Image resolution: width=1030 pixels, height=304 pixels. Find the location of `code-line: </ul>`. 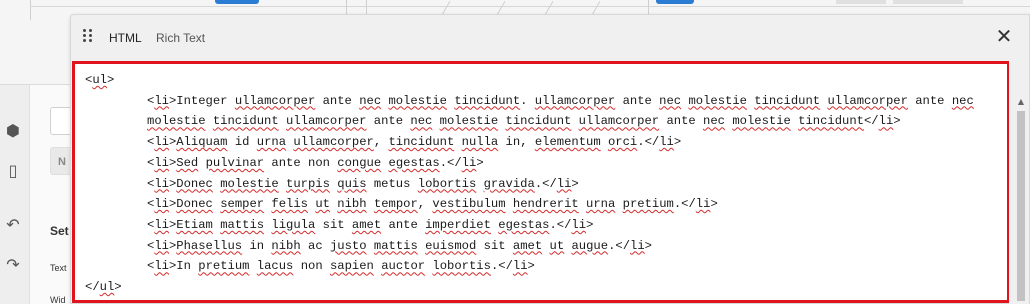

code-line: </ul> is located at coordinates (103, 287).